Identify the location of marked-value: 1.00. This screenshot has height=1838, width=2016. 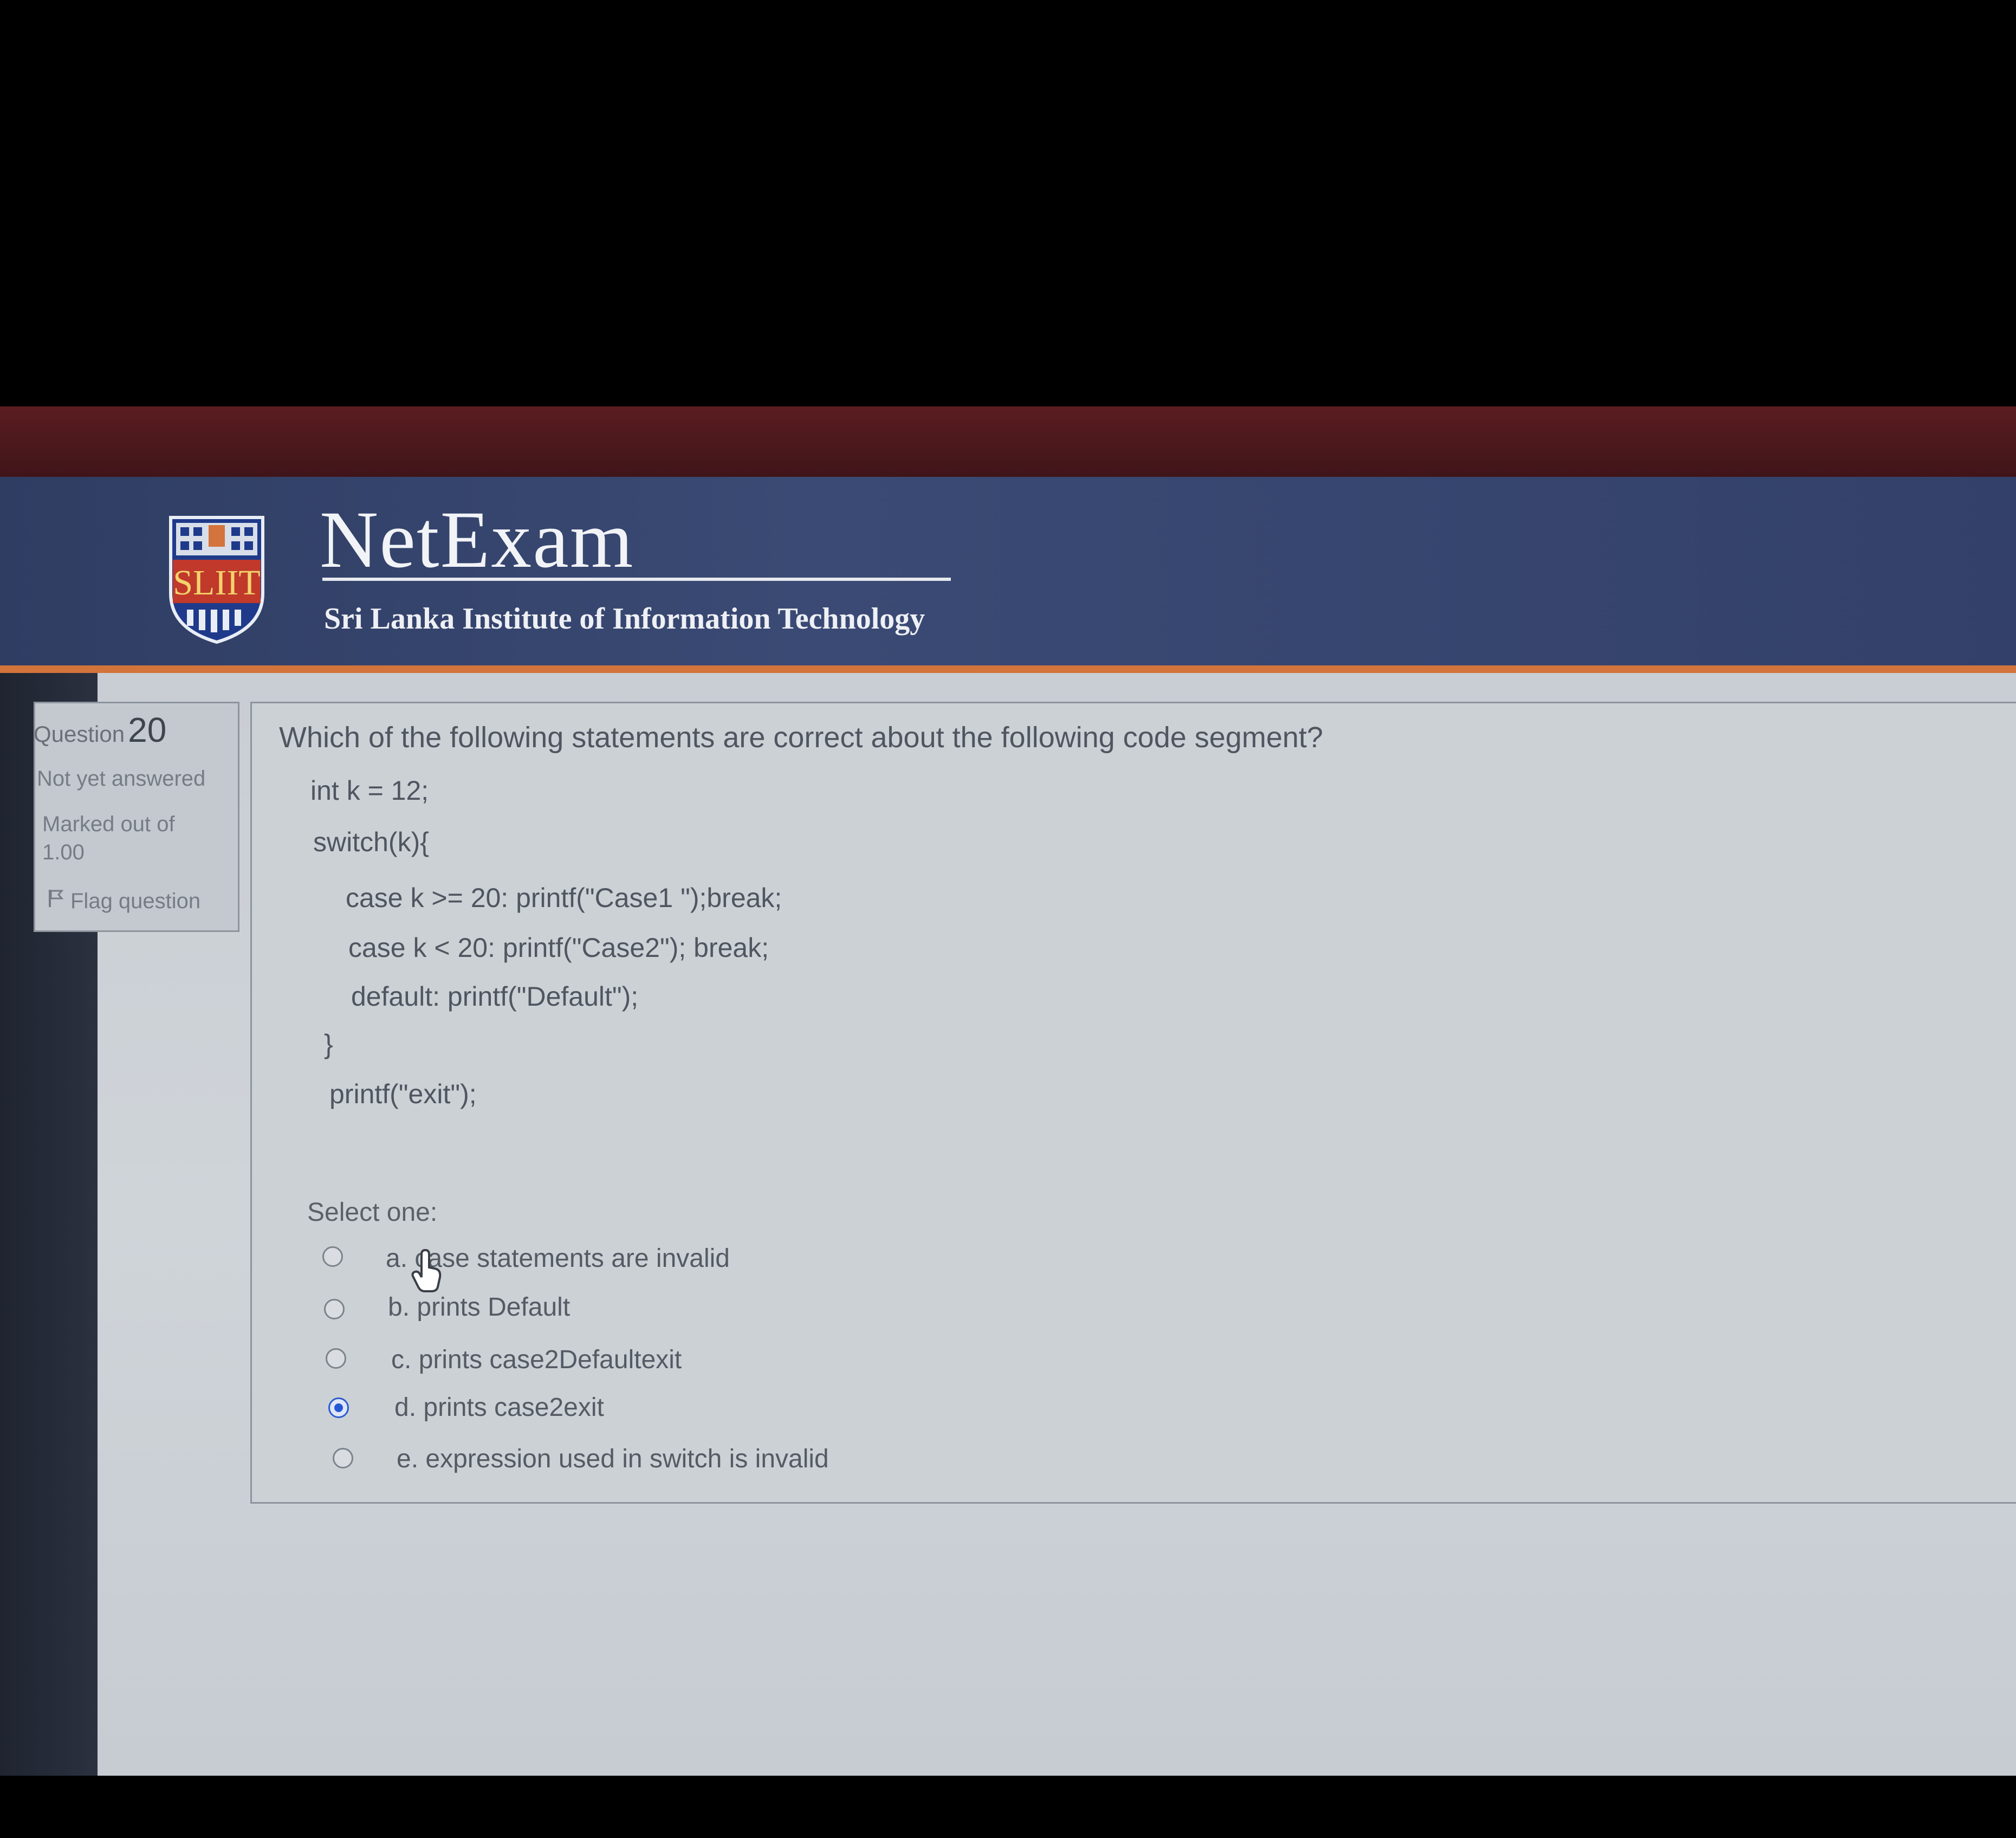
(64, 852).